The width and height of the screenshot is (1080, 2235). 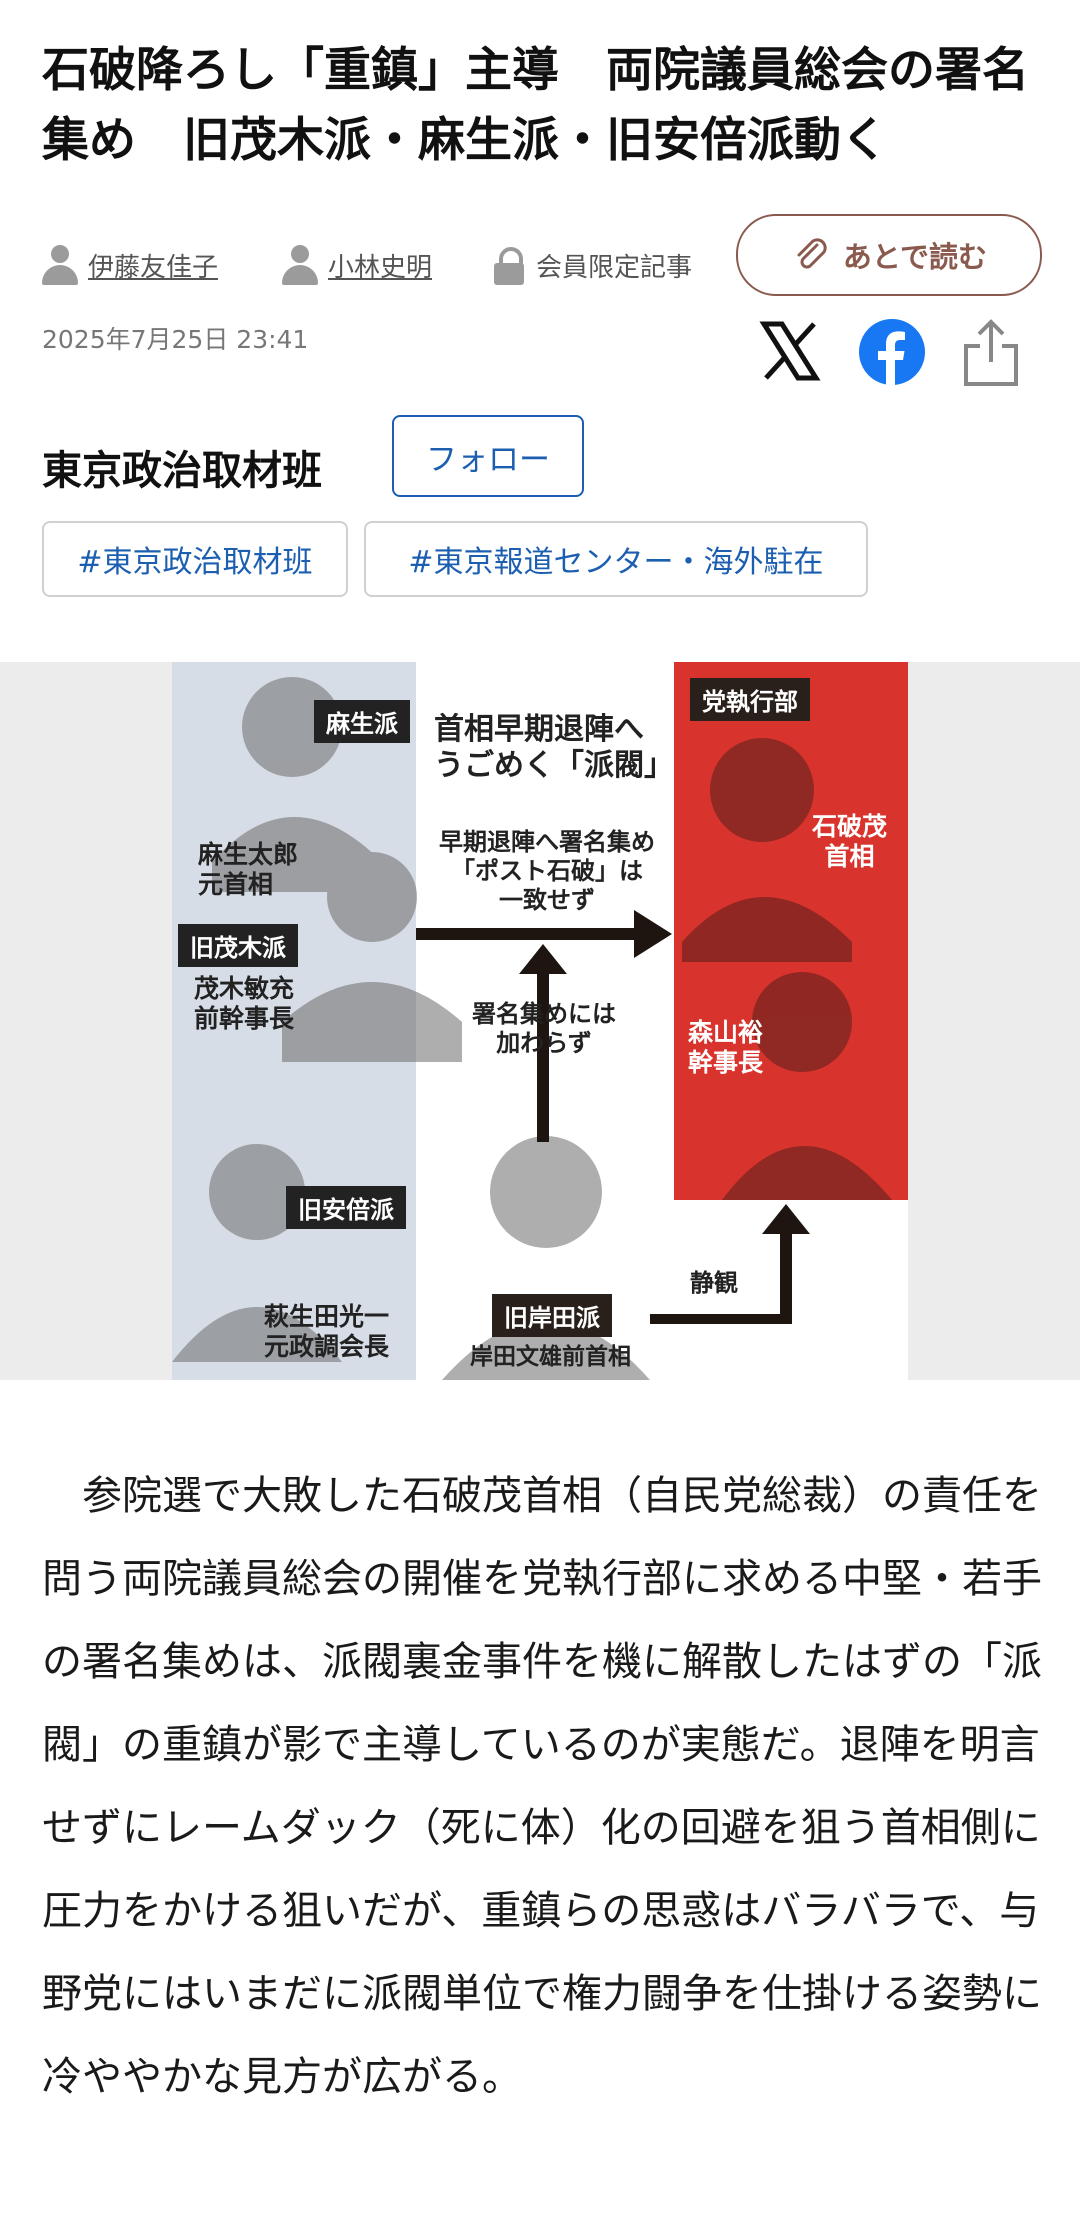 What do you see at coordinates (714, 1283) in the screenshot?
I see `arrow-label-bottom: 静観` at bounding box center [714, 1283].